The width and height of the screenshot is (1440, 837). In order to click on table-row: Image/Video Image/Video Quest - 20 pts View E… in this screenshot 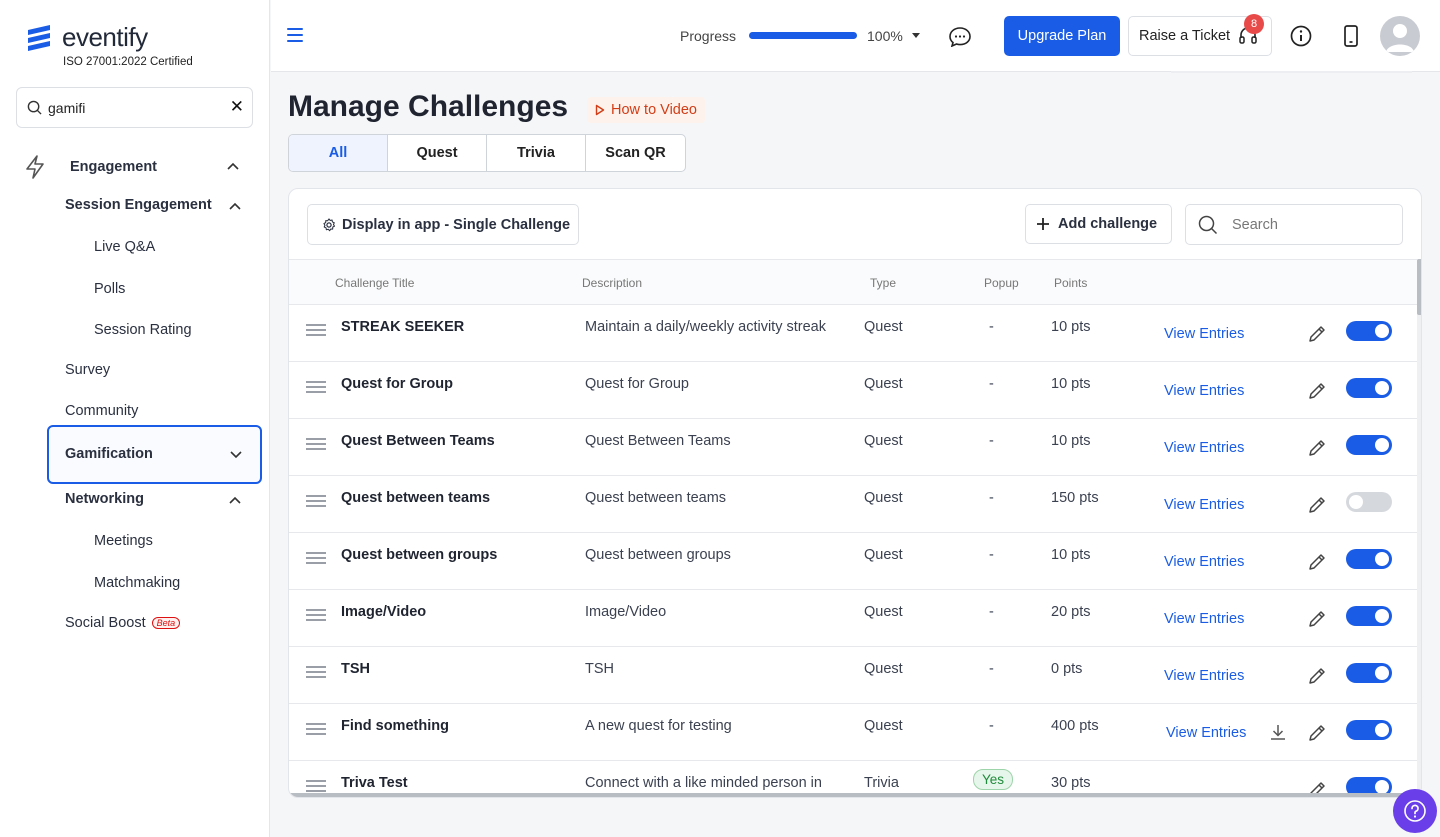, I will do `click(853, 618)`.